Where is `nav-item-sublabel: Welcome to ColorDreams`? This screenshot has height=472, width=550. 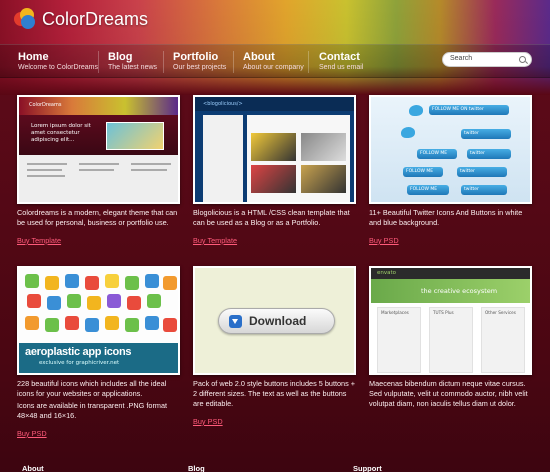
nav-item-sublabel: Welcome to ColorDreams is located at coordinates (58, 67).